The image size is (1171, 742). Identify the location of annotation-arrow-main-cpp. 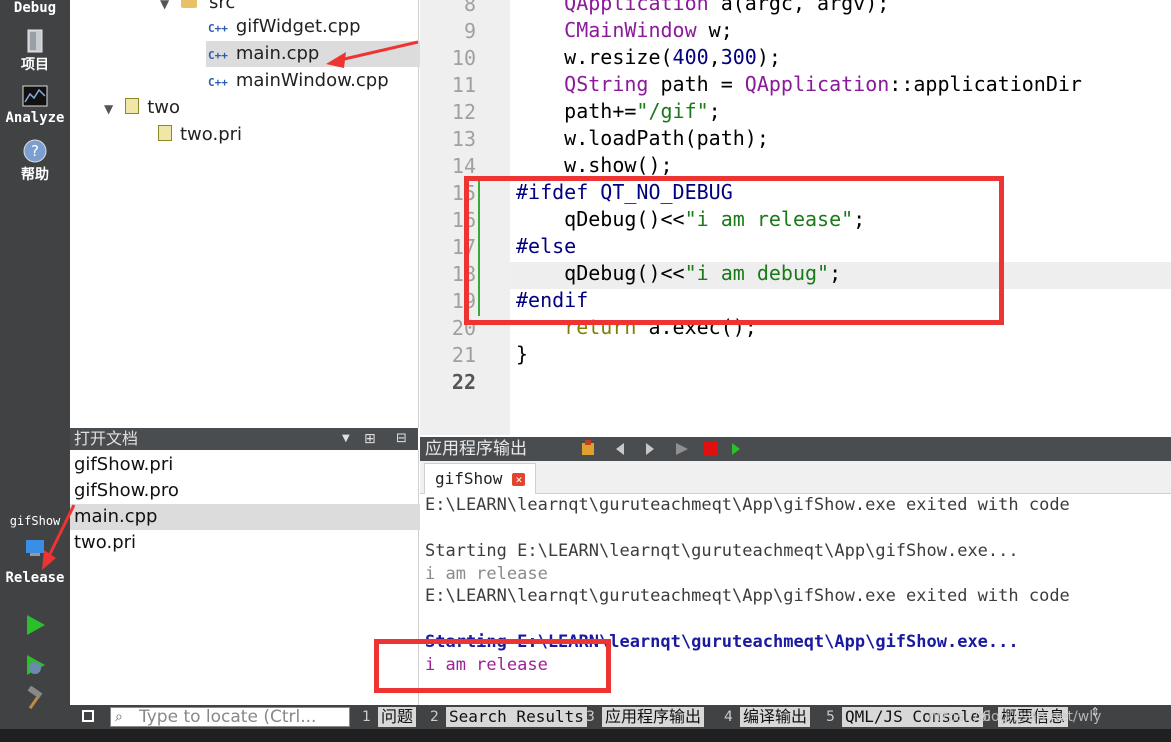
(372, 54).